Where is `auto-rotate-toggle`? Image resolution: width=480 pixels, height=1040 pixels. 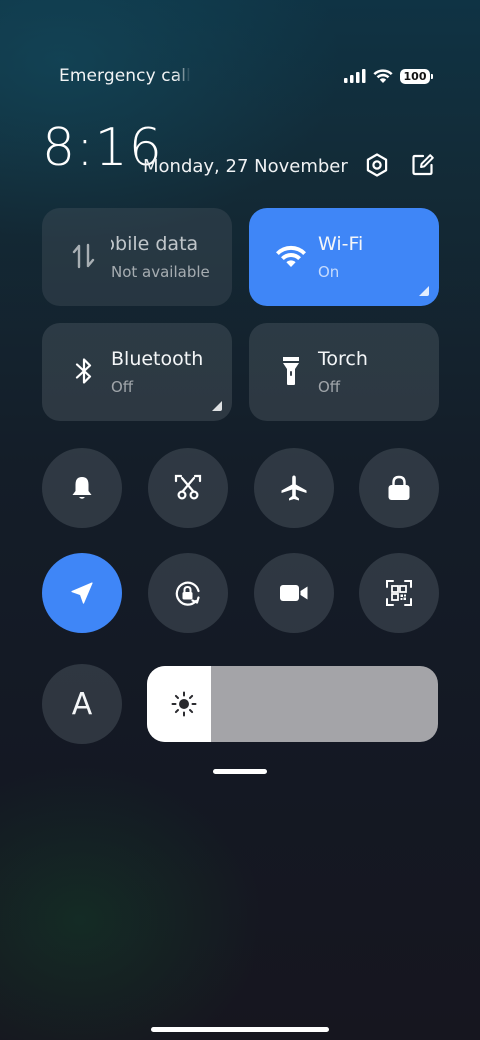 auto-rotate-toggle is located at coordinates (188, 593).